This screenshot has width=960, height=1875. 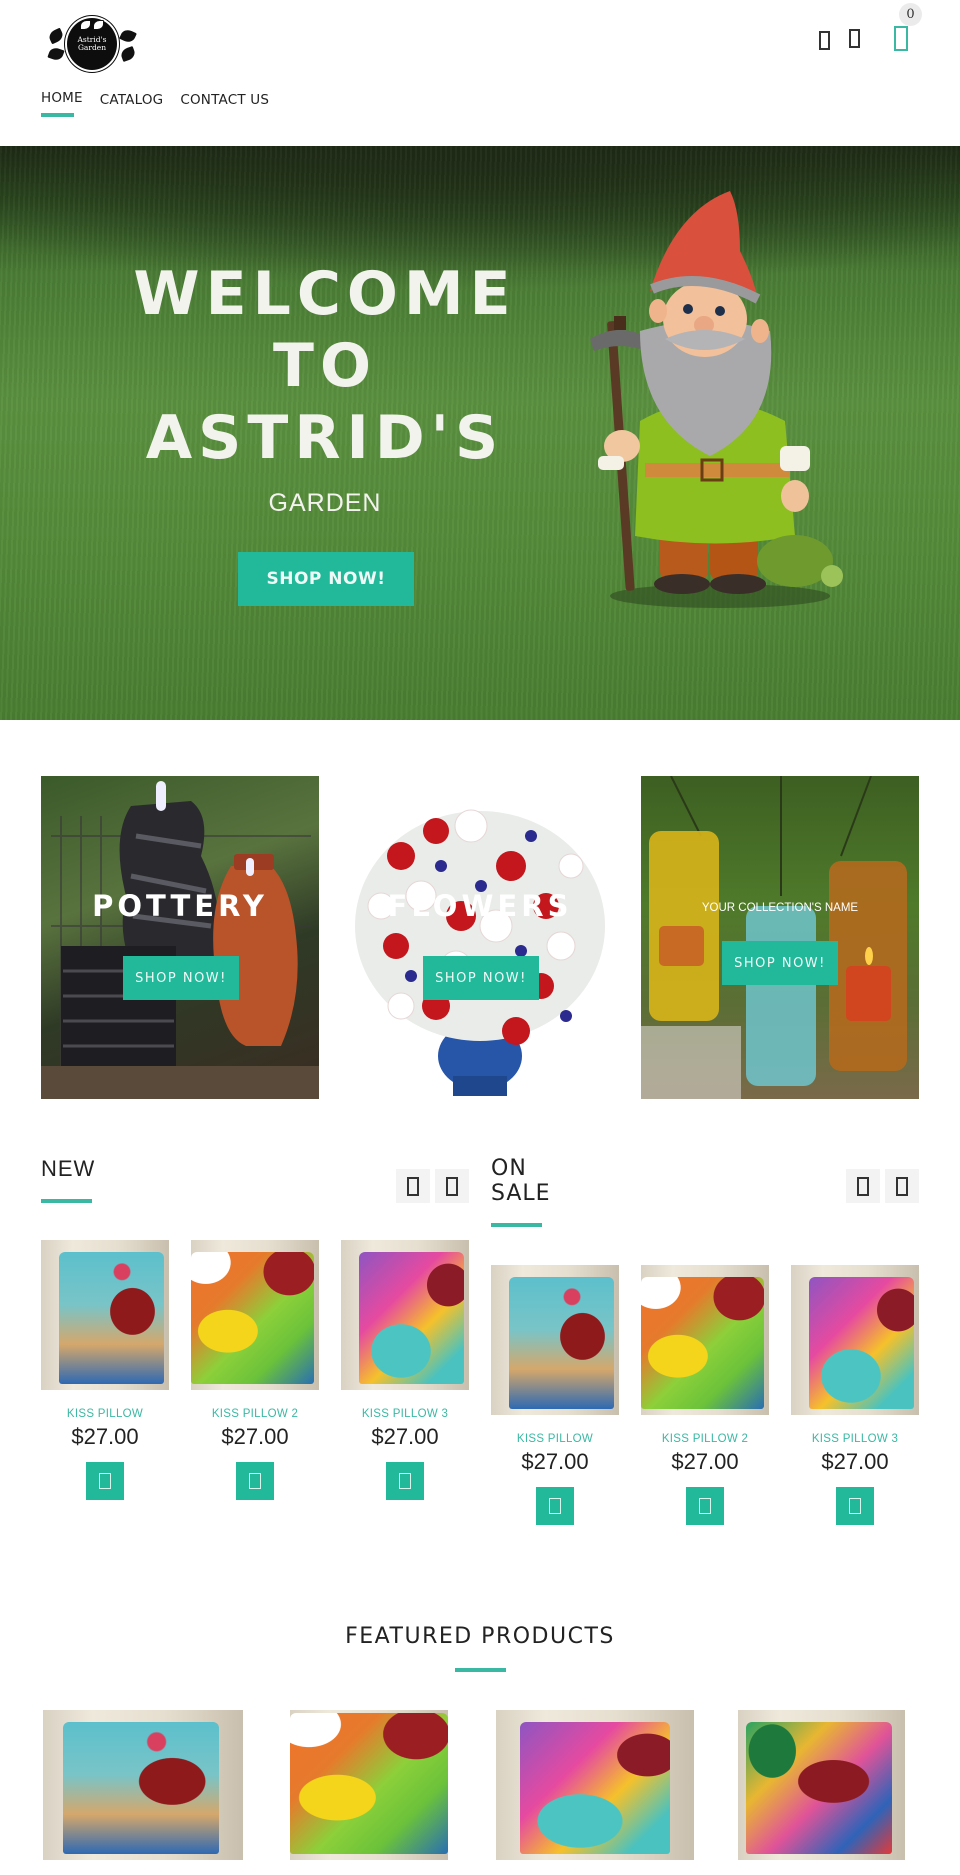 What do you see at coordinates (326, 579) in the screenshot?
I see `hero-shop-now-button: SHOP NOW!` at bounding box center [326, 579].